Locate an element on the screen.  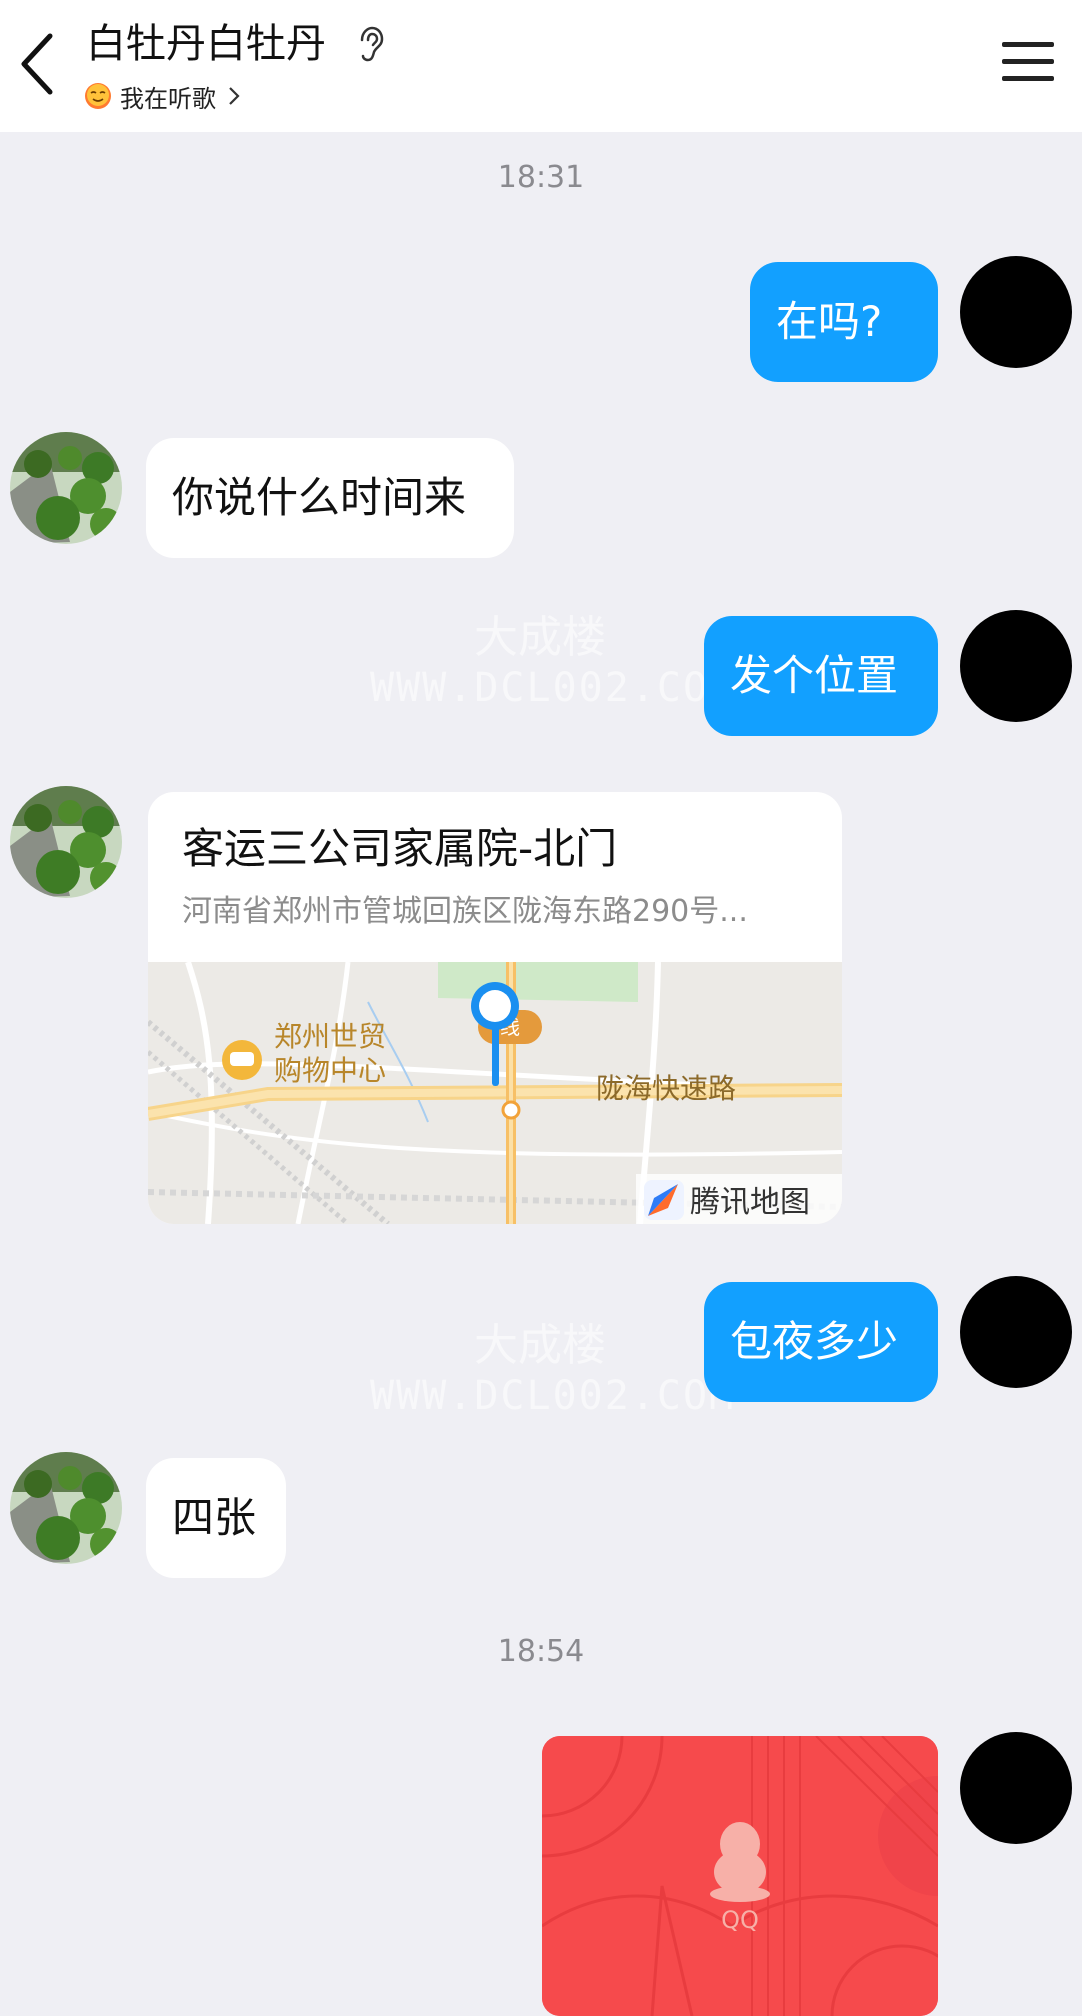
message-bubble-received: 你说什么时间来 is located at coordinates (330, 498).